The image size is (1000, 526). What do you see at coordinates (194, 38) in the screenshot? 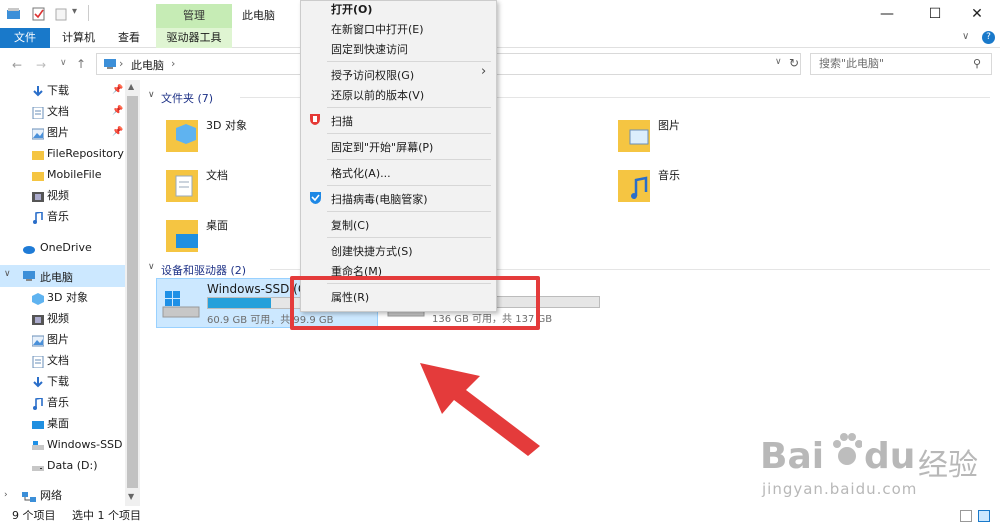
I see `tab-drive-tools: 驱动器工具` at bounding box center [194, 38].